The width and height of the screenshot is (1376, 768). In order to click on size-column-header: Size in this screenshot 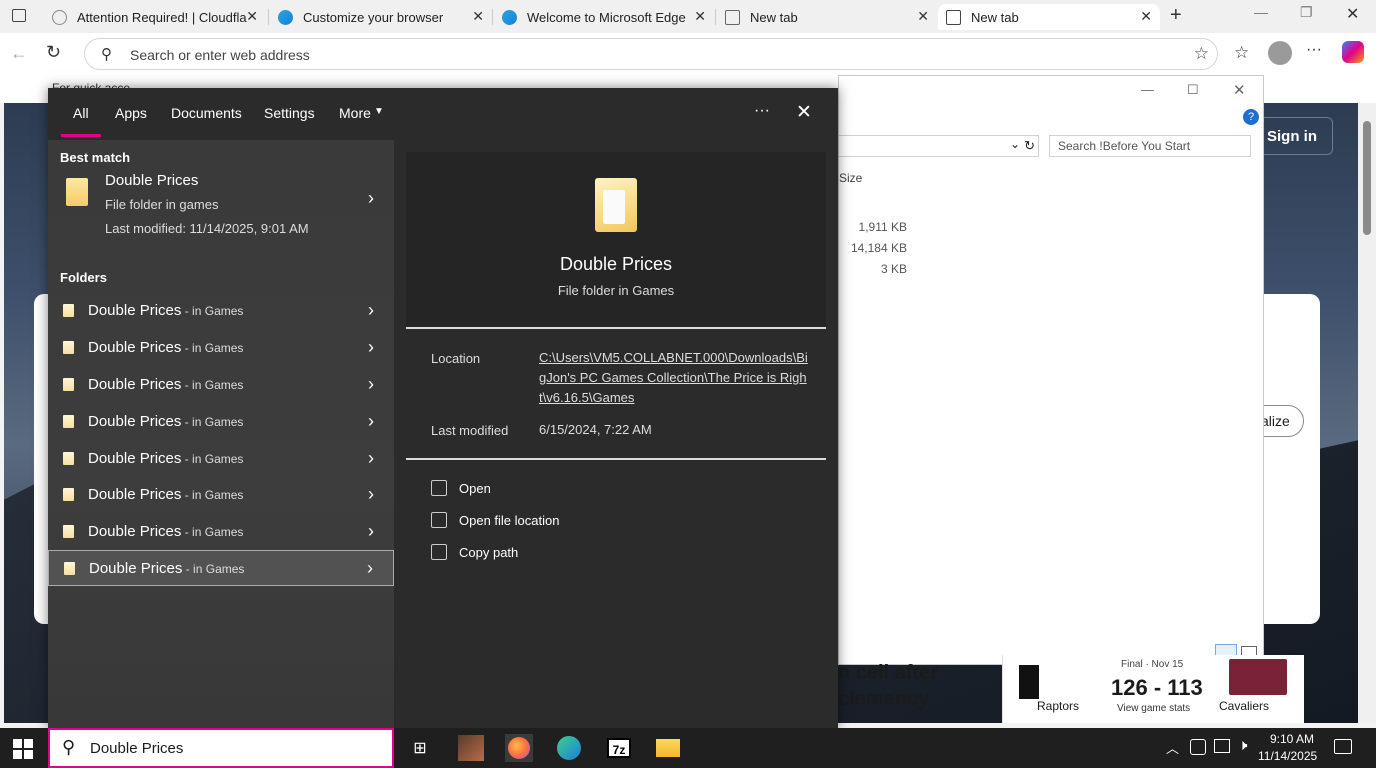, I will do `click(850, 178)`.